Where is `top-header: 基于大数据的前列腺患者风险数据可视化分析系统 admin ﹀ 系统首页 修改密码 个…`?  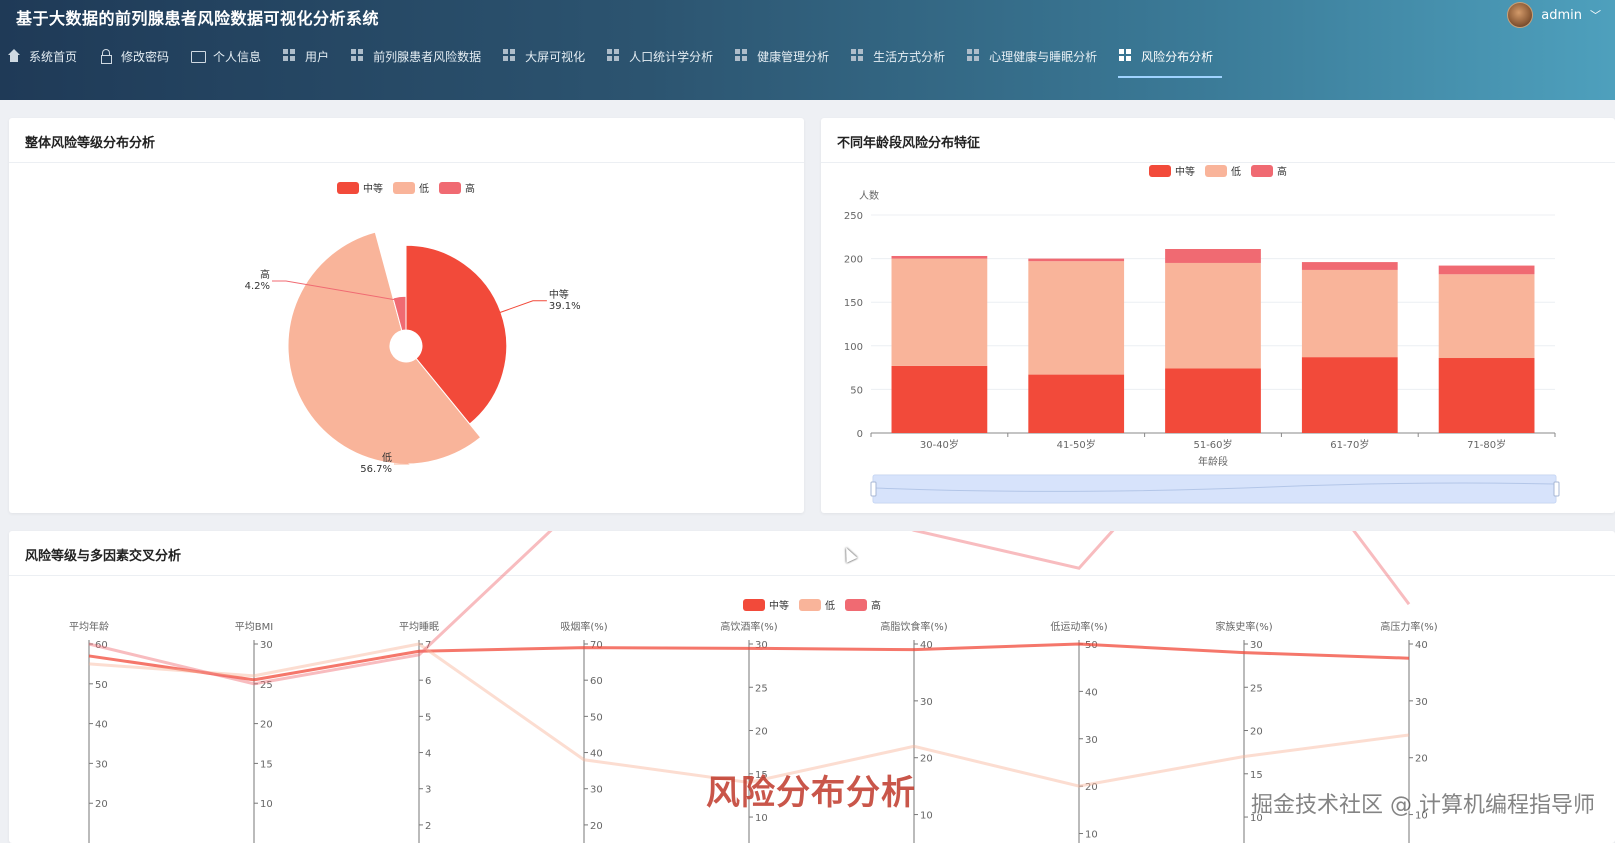
top-header: 基于大数据的前列腺患者风险数据可视化分析系统 admin ﹀ 系统首页 修改密码 个… is located at coordinates (807, 50).